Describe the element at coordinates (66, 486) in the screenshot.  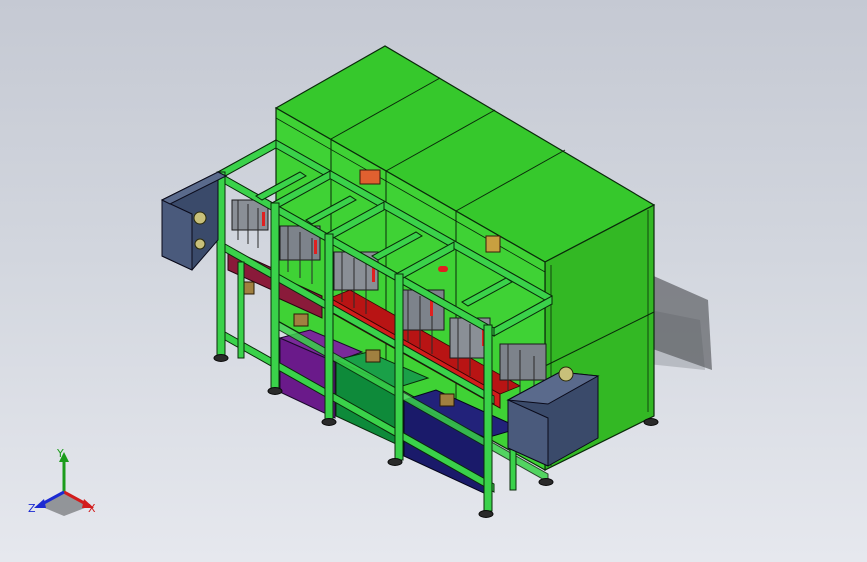
I see `coordinate-triad: Y X Z` at that location.